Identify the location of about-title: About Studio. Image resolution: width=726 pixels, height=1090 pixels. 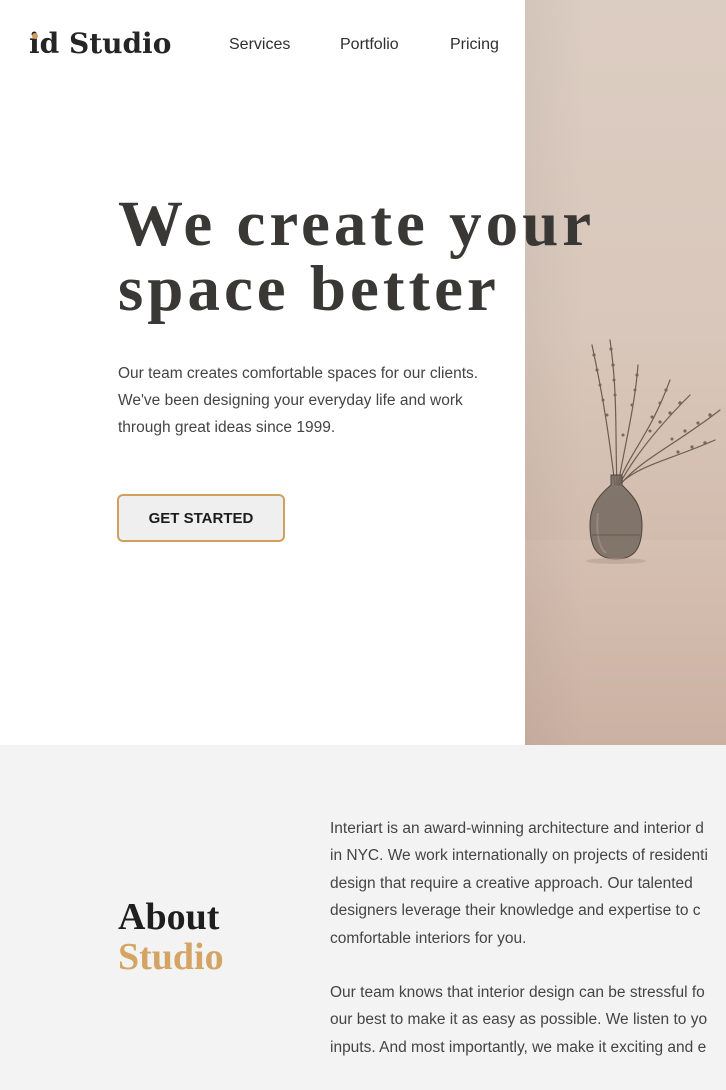
(171, 937).